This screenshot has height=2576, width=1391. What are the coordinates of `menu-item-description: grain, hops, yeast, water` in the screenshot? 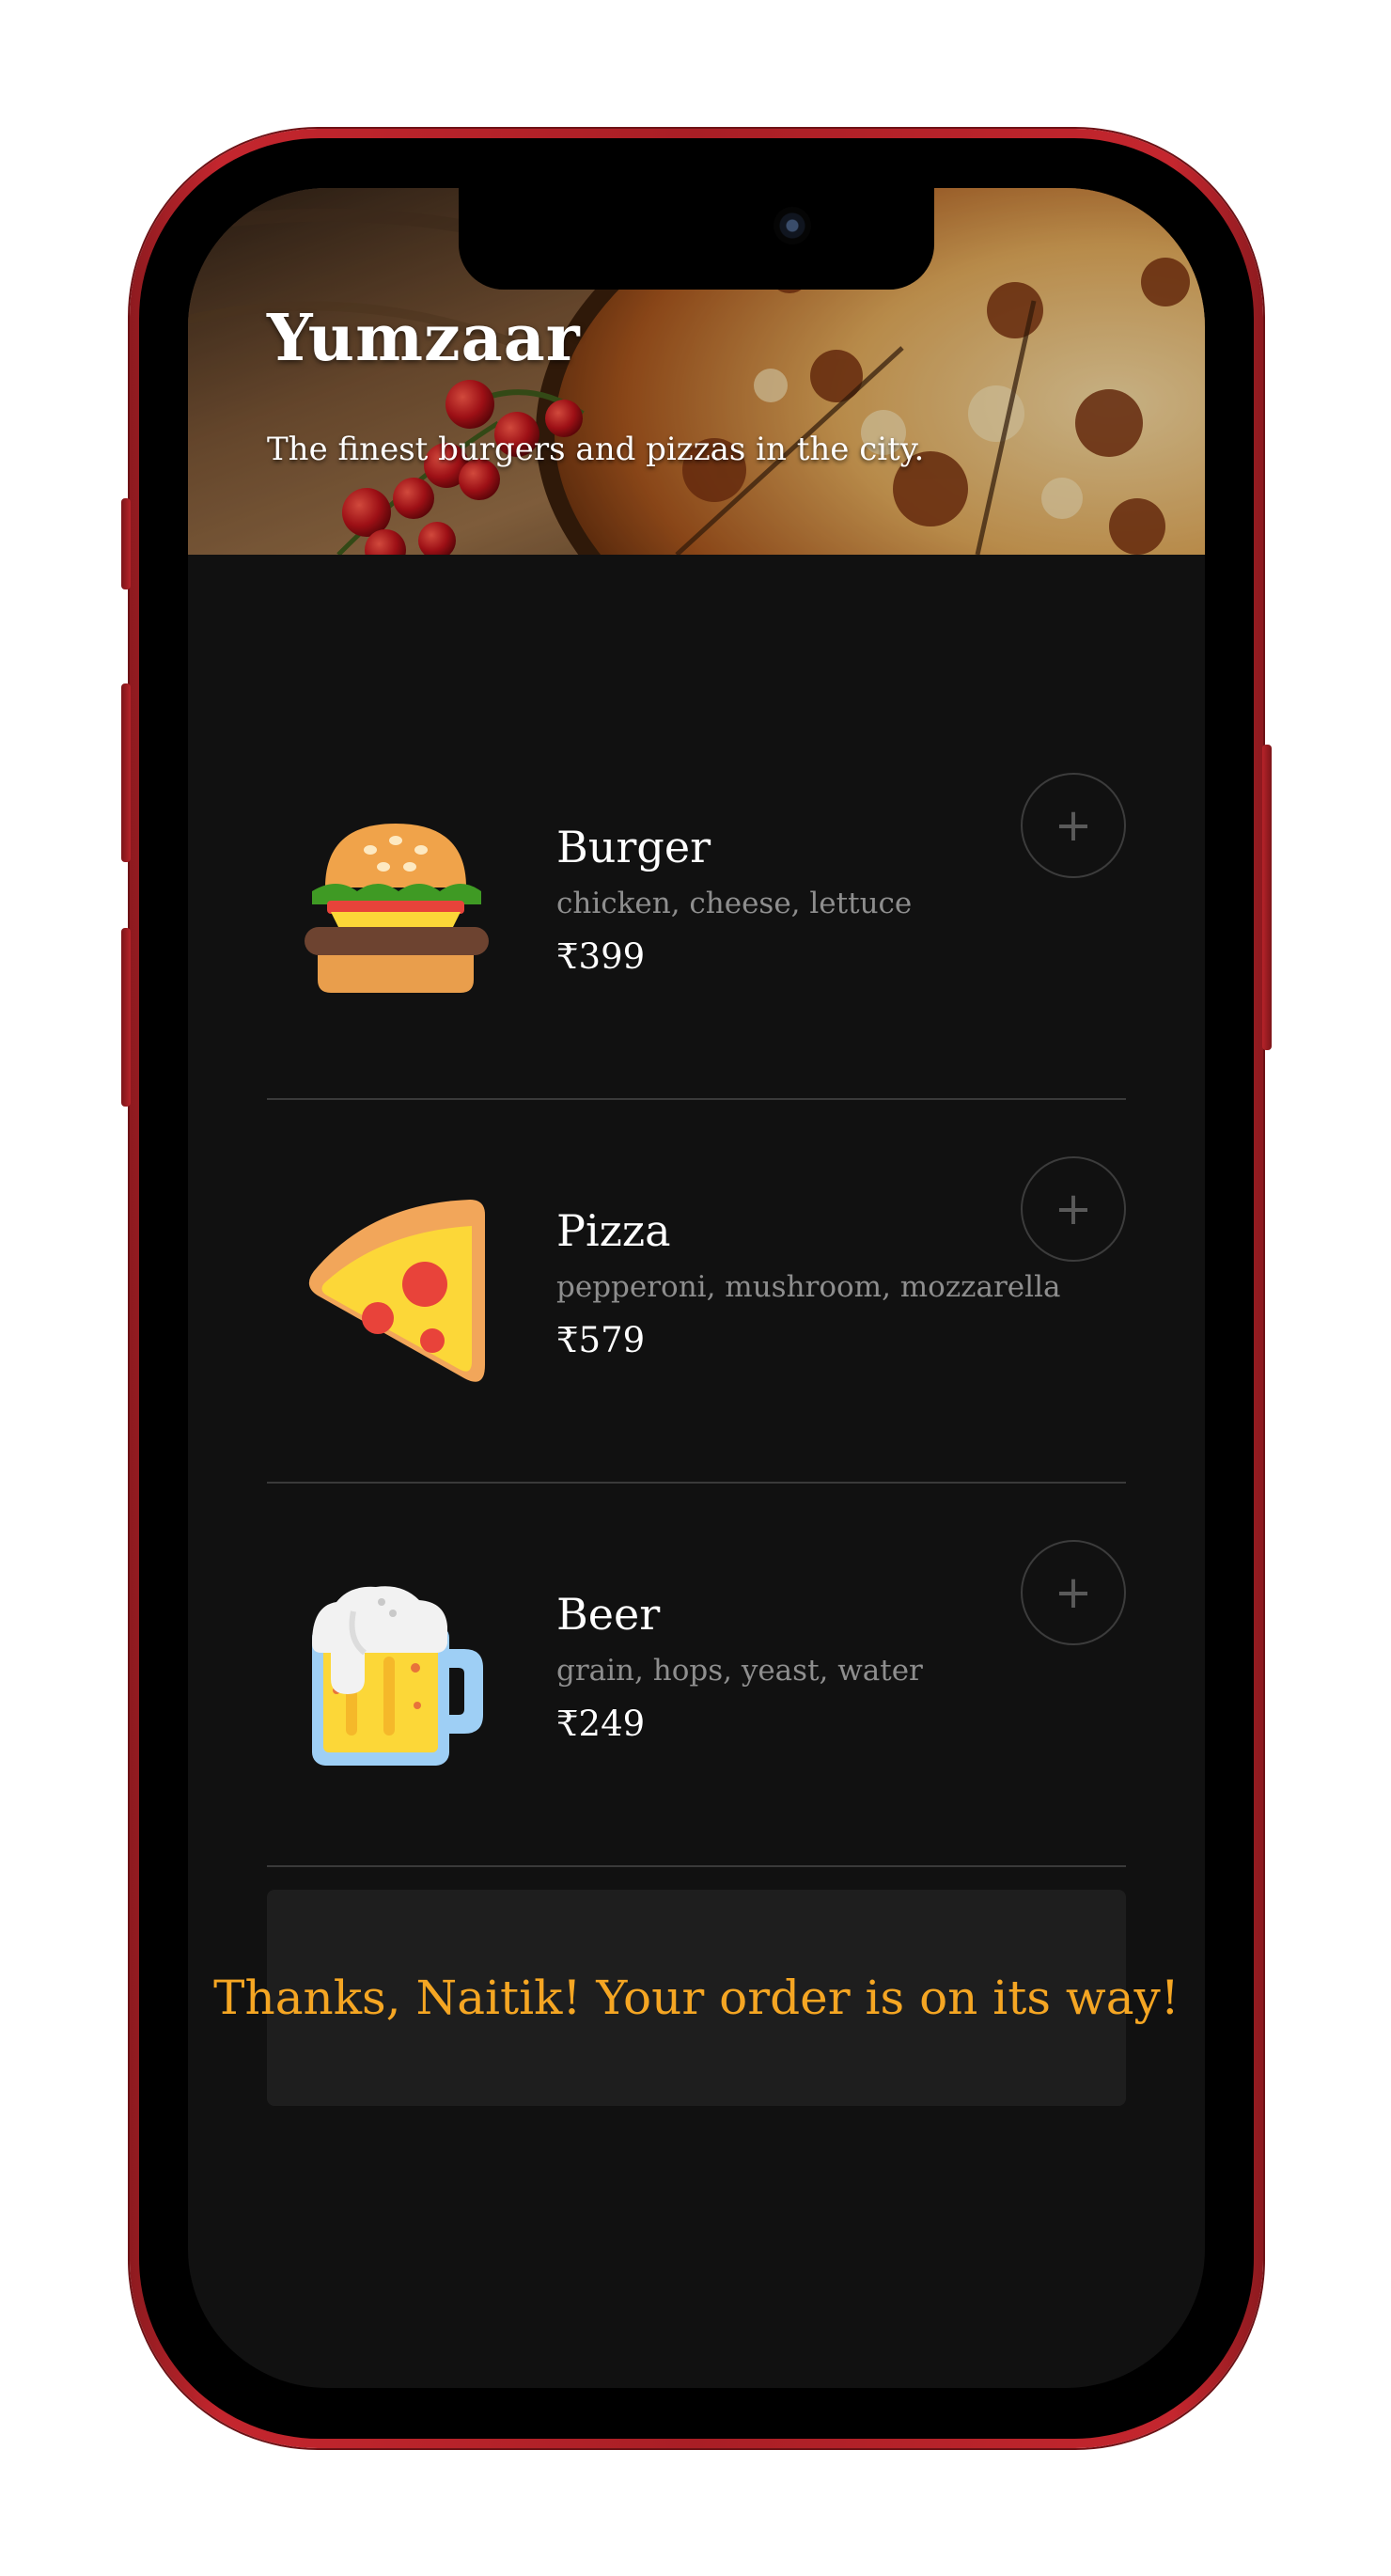 It's located at (740, 1671).